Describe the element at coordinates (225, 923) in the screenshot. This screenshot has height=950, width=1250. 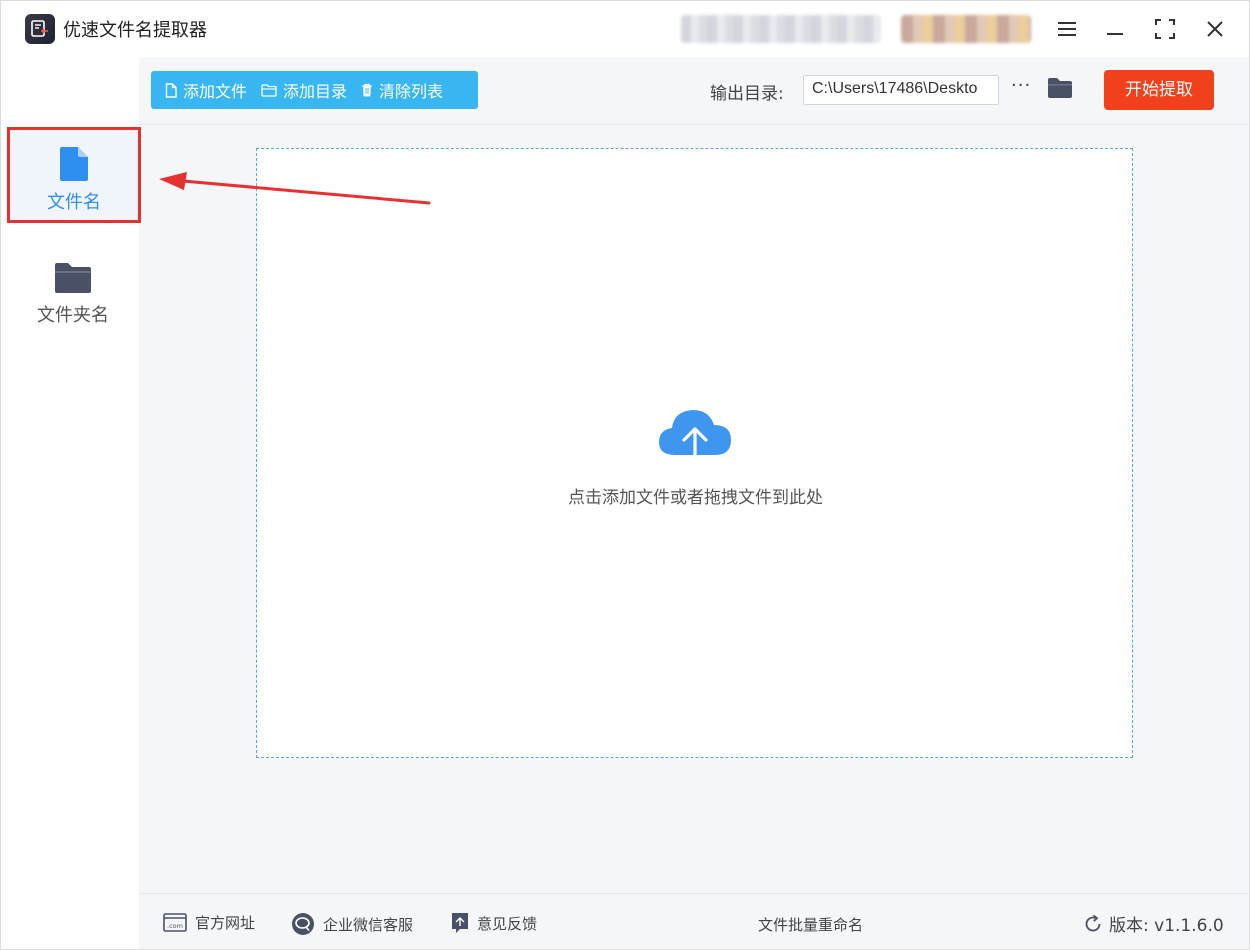
I see `website-label: 官方网址` at that location.